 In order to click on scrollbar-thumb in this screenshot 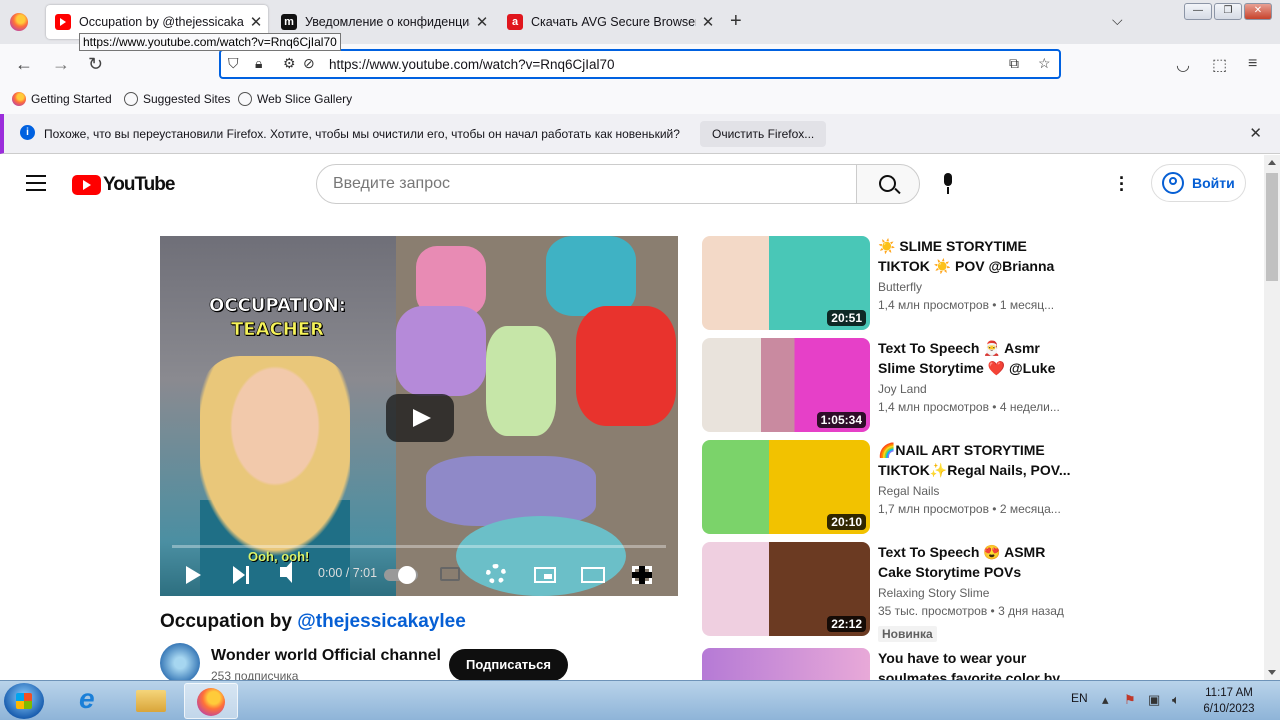, I will do `click(1272, 227)`.